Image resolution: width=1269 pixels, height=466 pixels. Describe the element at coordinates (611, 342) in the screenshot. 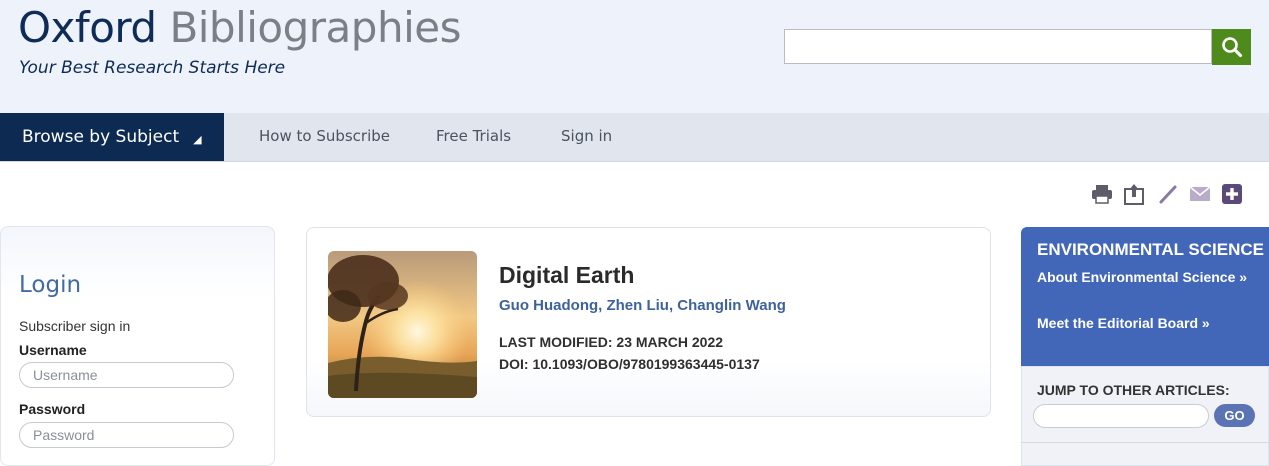

I see `article-last-modified: LAST MODIFIED: 23 MARCH 2022` at that location.